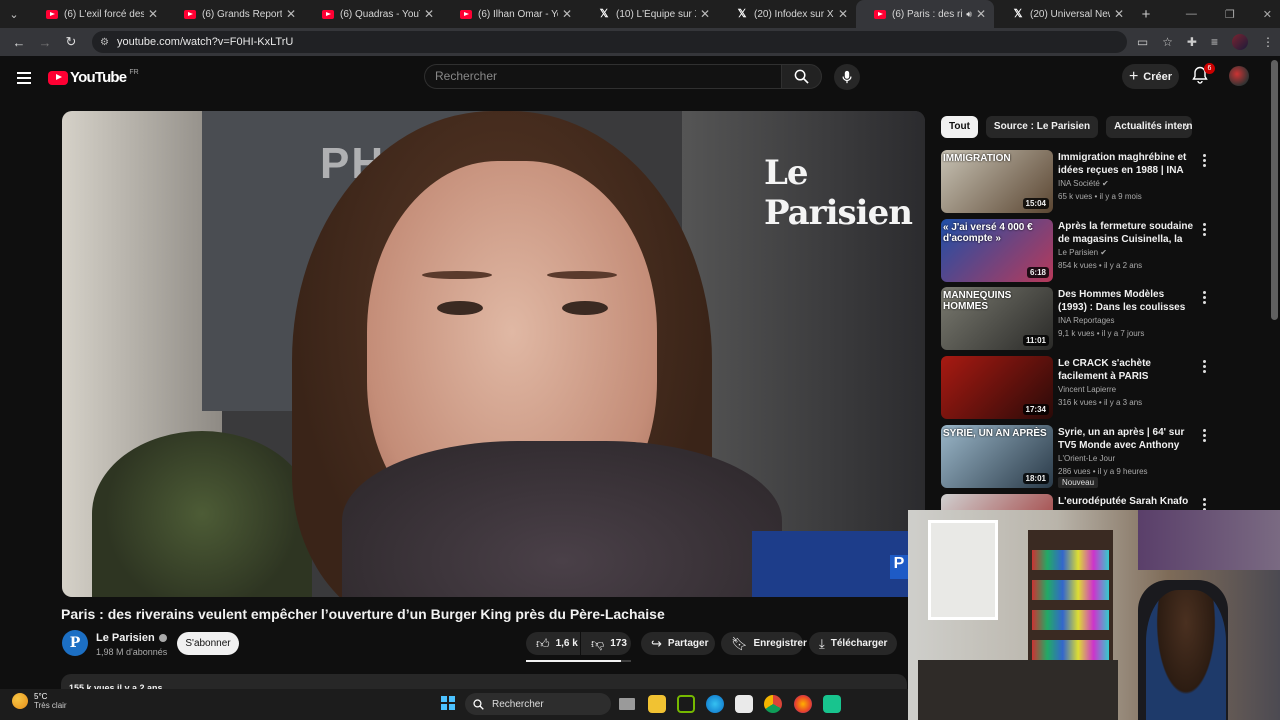  I want to click on account-avatar, so click(1239, 76).